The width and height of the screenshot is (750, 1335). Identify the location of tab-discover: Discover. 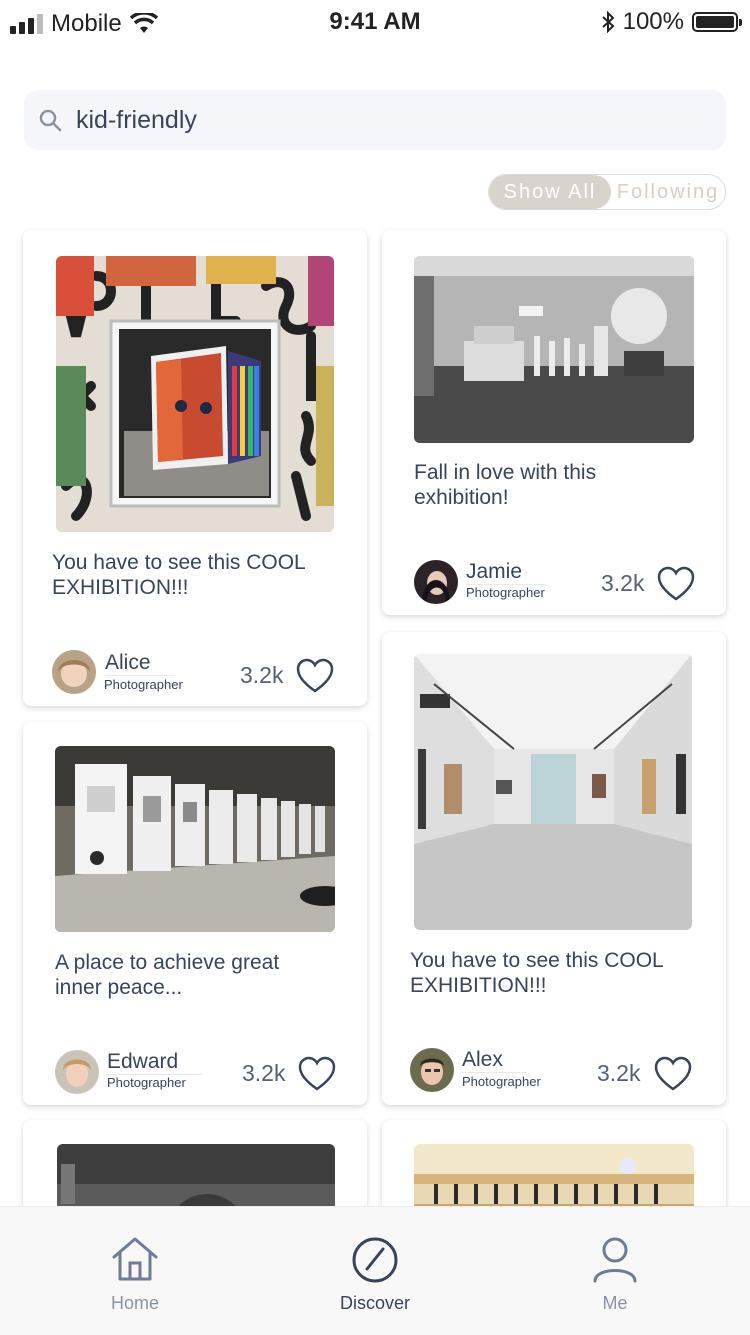
(375, 1271).